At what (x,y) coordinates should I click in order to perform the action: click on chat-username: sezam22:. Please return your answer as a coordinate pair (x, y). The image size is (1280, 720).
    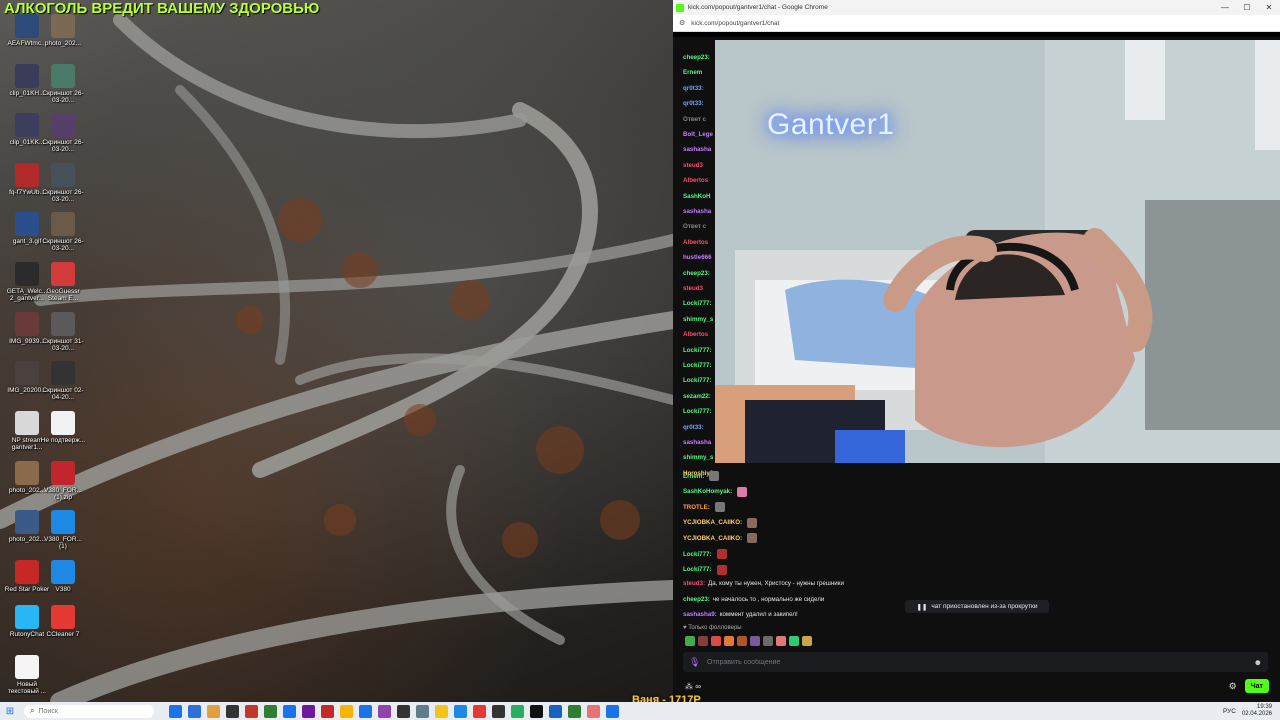
    Looking at the image, I should click on (699, 396).